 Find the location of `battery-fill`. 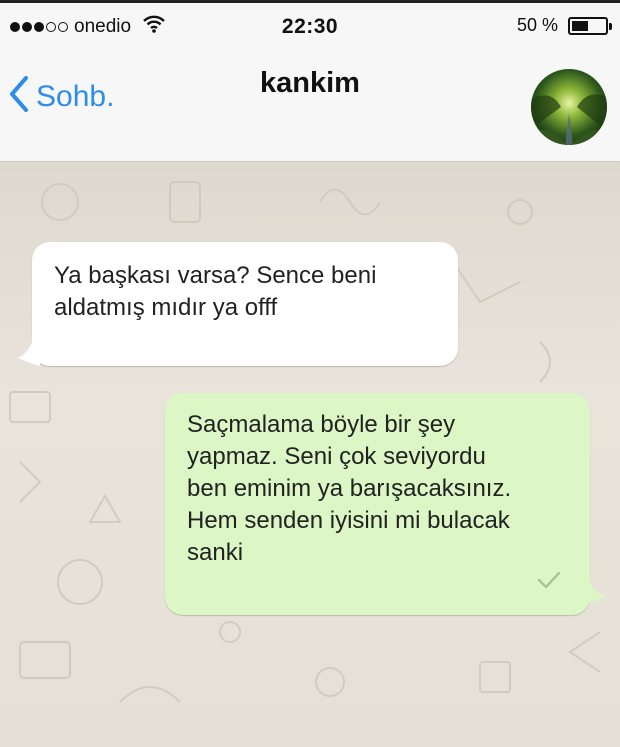

battery-fill is located at coordinates (580, 25).